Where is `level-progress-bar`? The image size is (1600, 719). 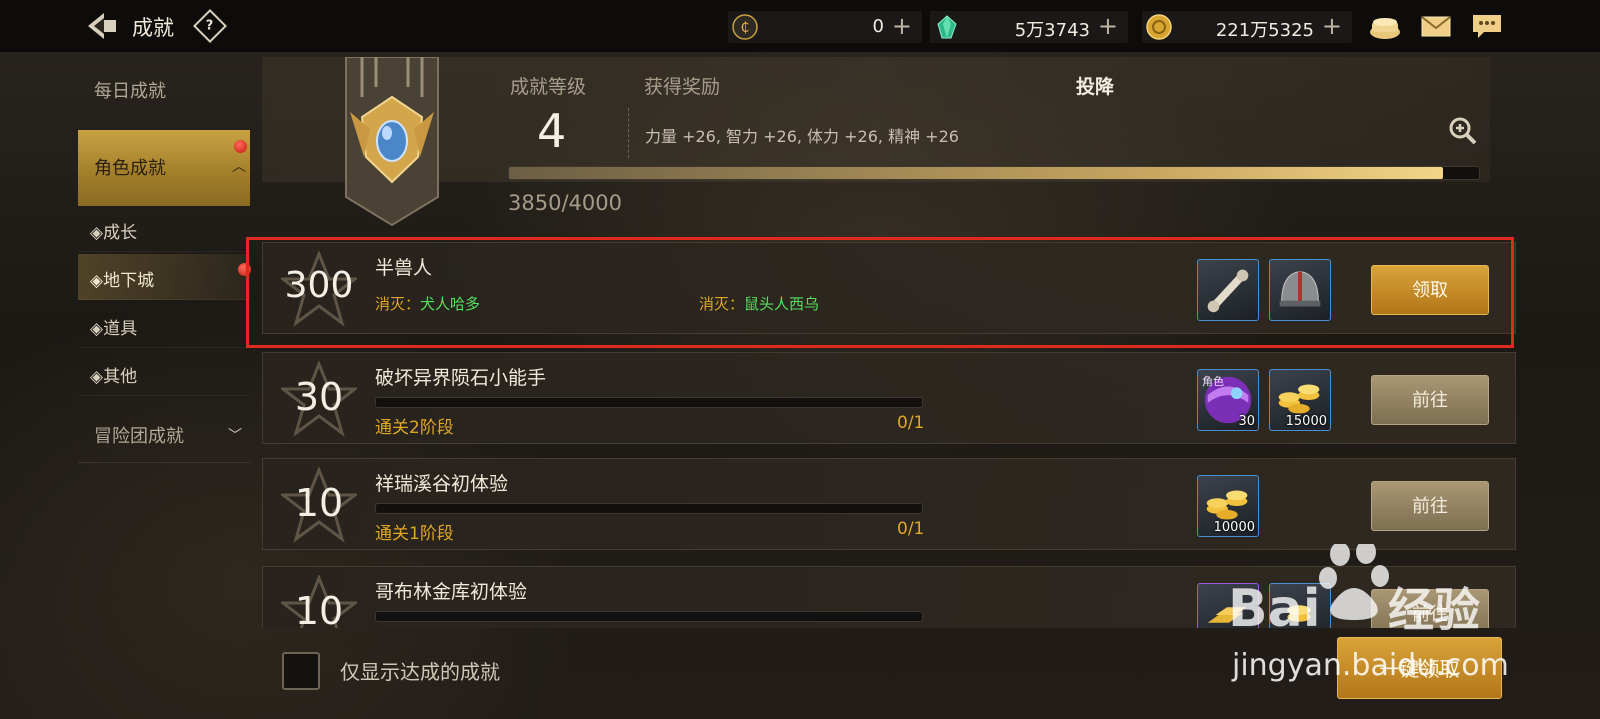 level-progress-bar is located at coordinates (994, 173).